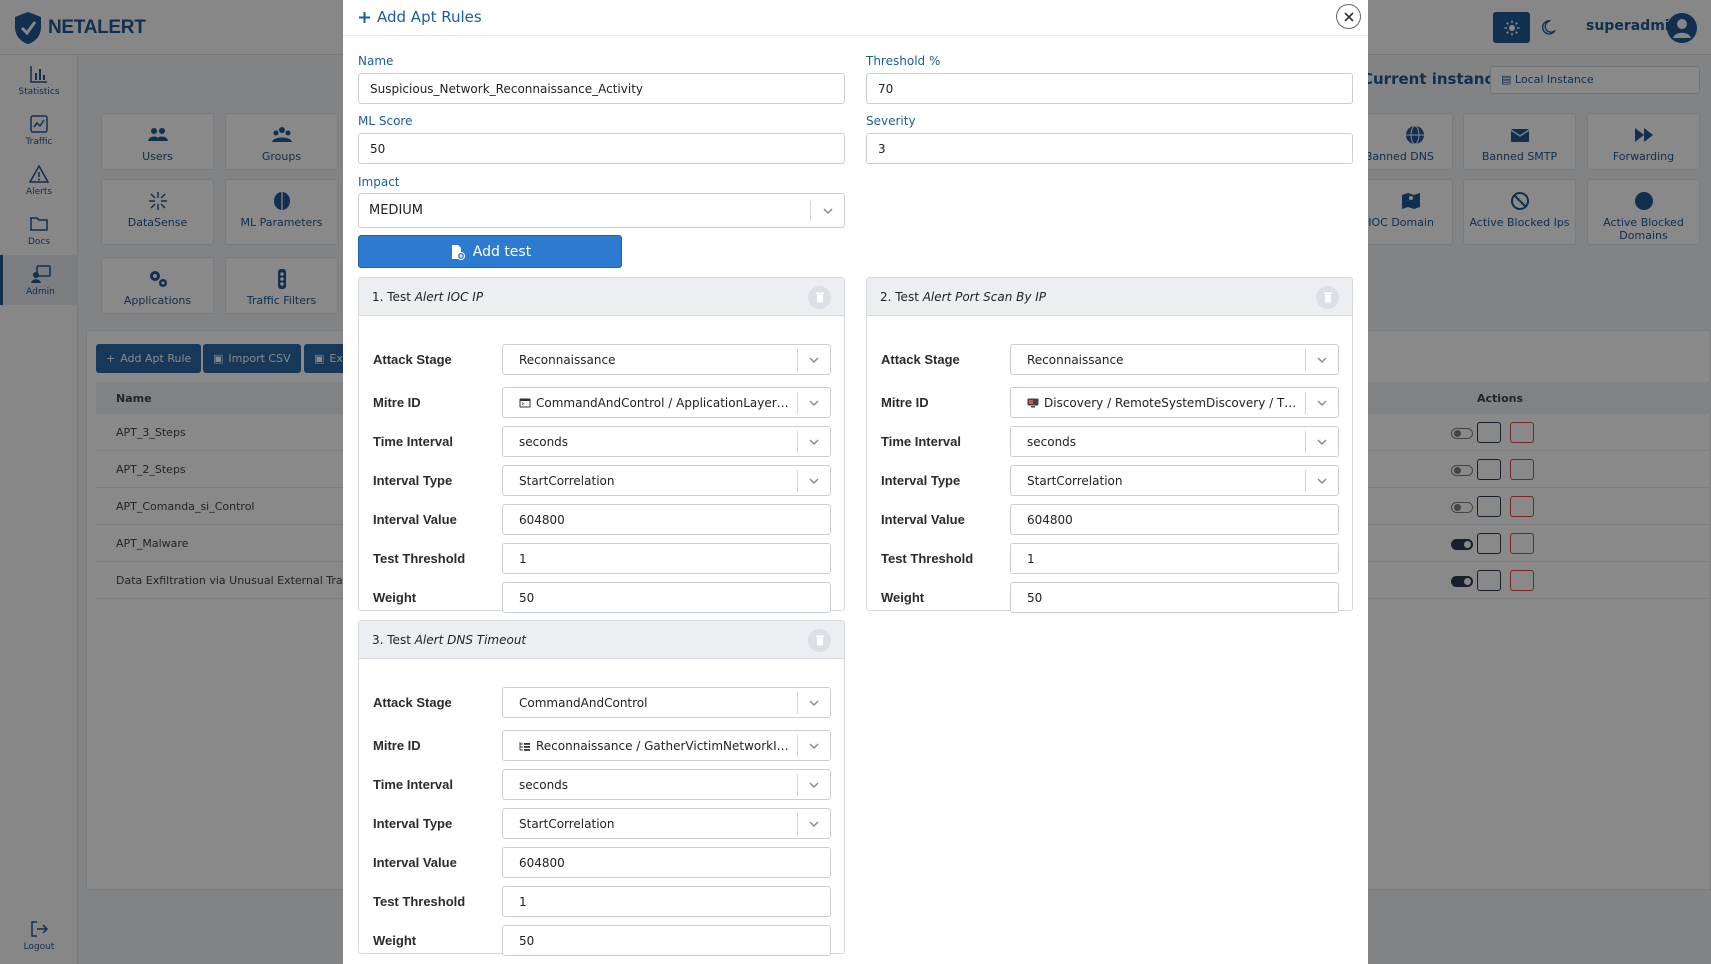 Image resolution: width=1711 pixels, height=964 pixels. I want to click on impact-value: MEDIUM, so click(396, 210).